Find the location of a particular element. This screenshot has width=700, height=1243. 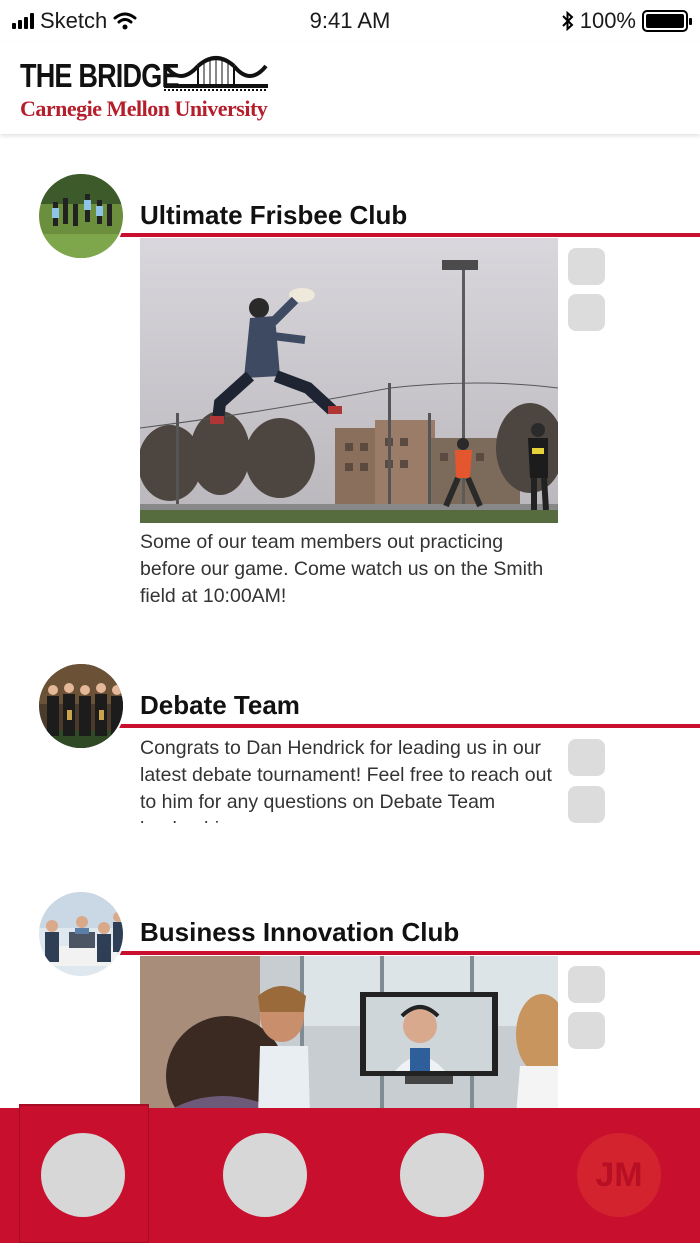

battery-percent: 100% is located at coordinates (607, 20).